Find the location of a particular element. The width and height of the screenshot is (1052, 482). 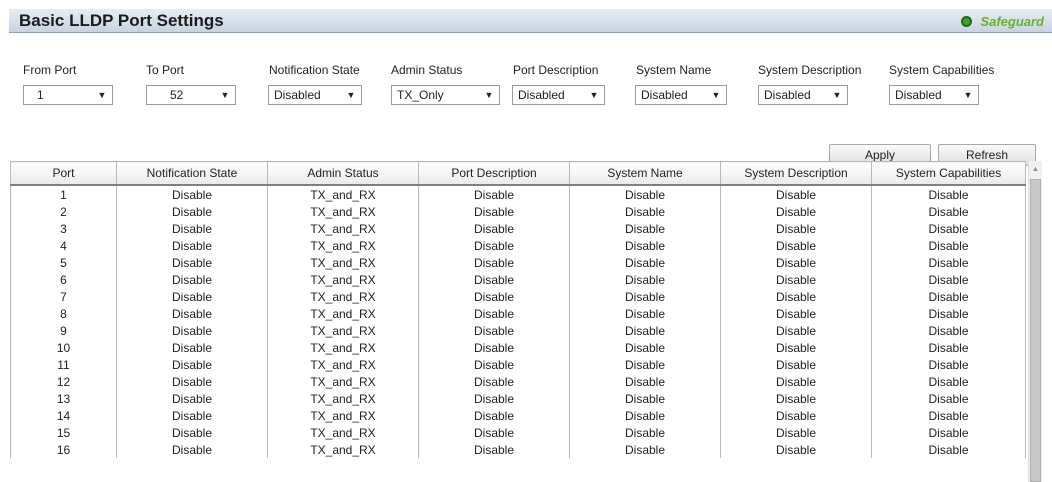

port-cell: 4 is located at coordinates (63, 245).